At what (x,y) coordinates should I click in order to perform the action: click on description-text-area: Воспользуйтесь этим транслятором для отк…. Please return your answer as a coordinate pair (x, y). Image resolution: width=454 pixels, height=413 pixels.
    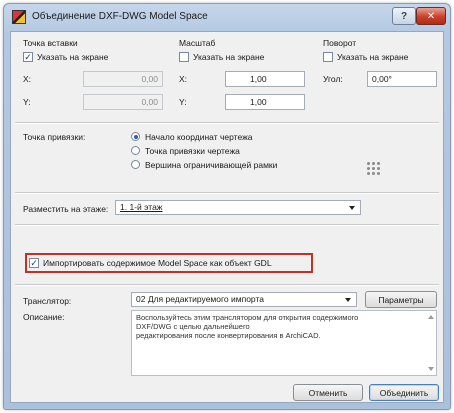
    Looking at the image, I should click on (284, 343).